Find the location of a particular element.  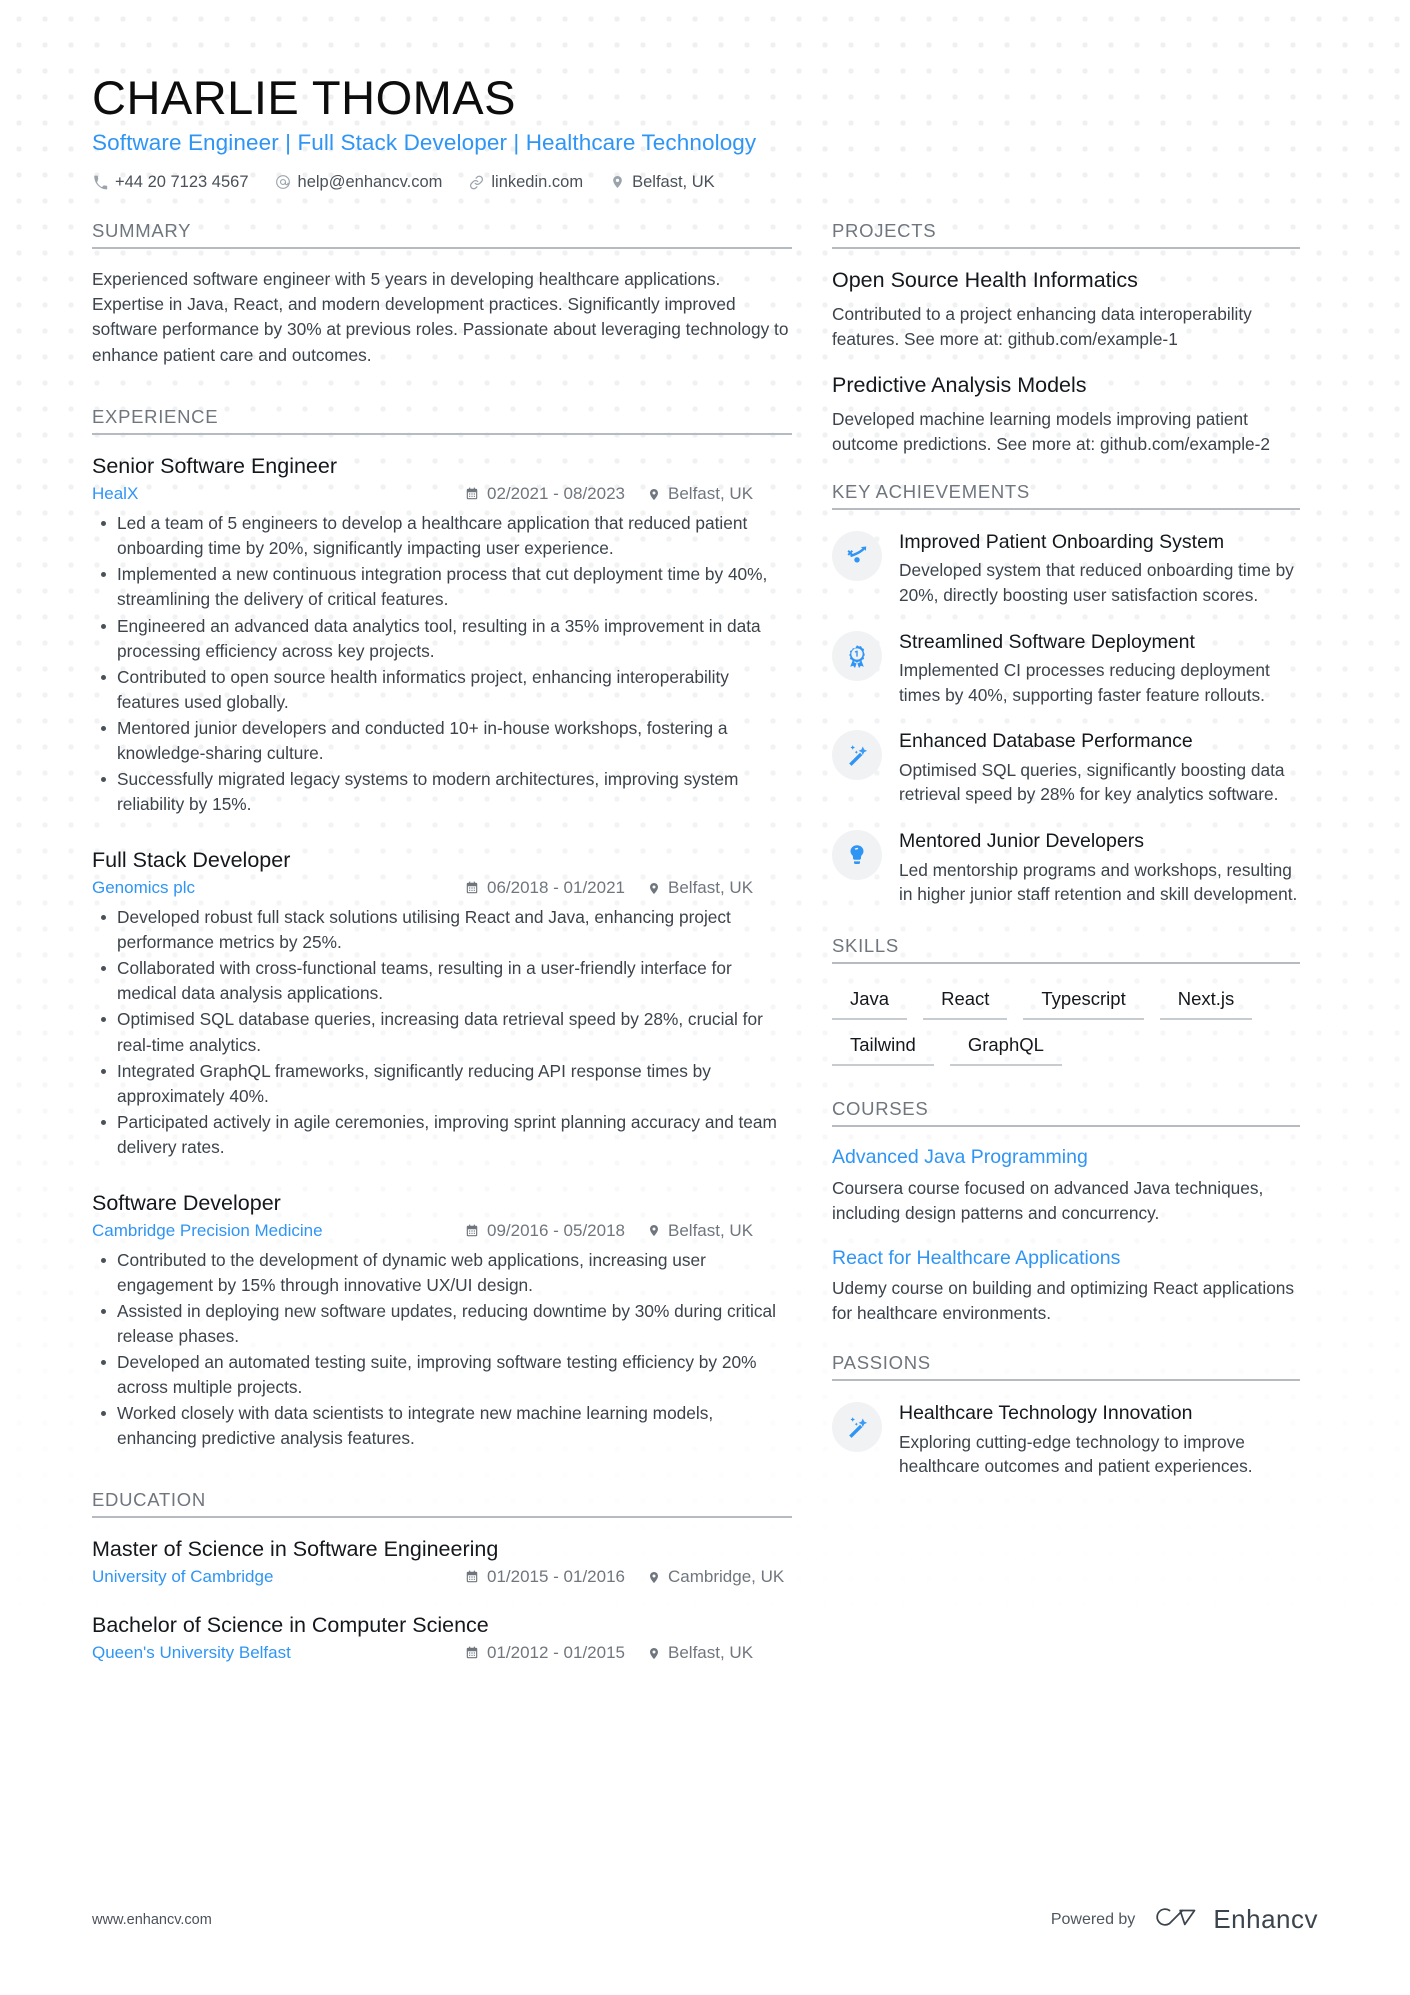

education-location-text: Belfast, UK is located at coordinates (711, 1653).